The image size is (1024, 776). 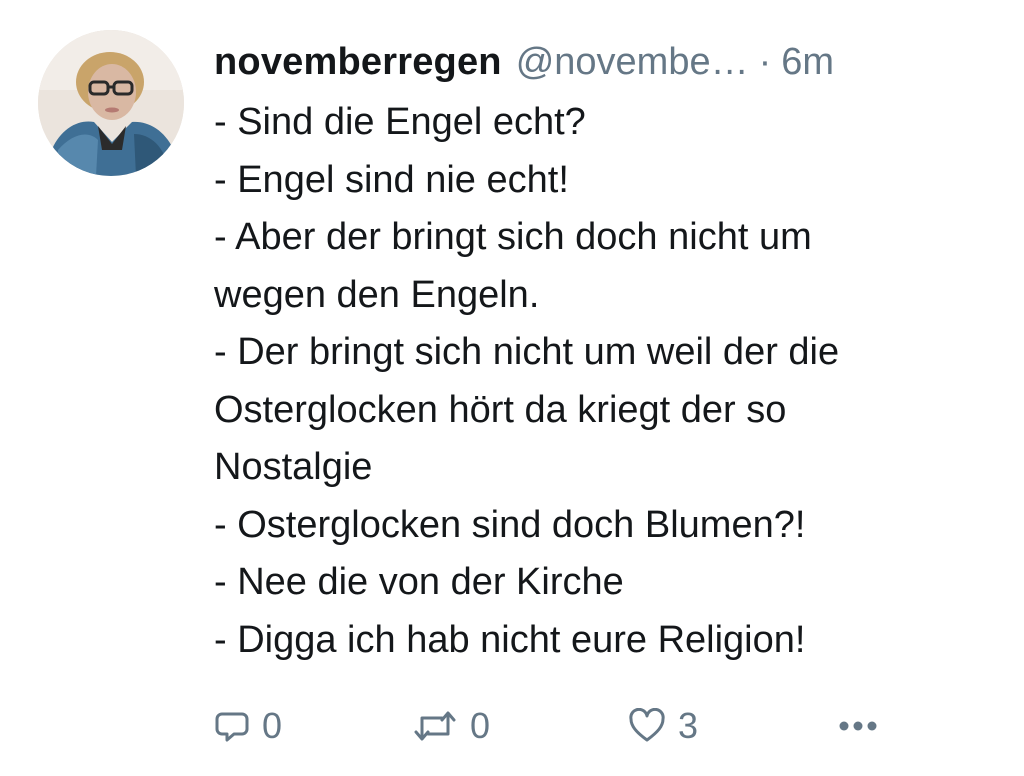 I want to click on like-count: 3, so click(x=688, y=725).